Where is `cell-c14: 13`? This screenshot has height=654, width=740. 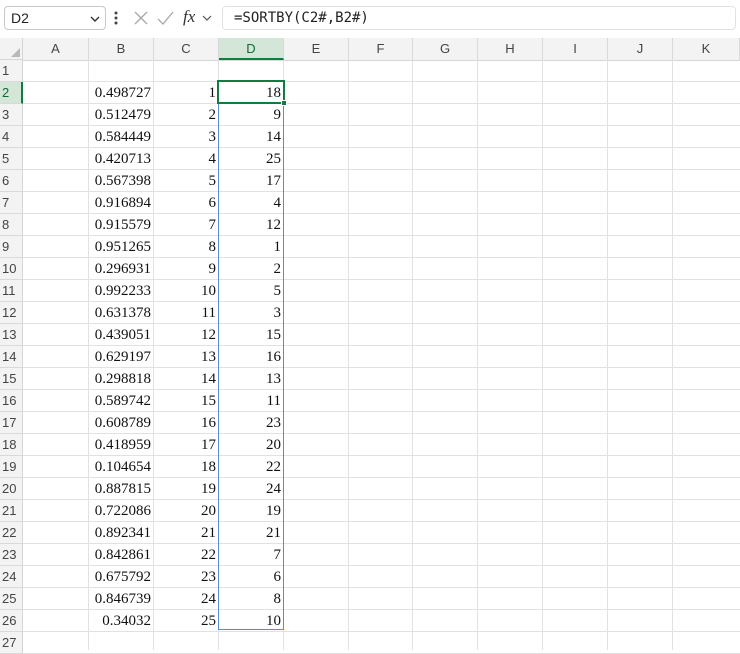 cell-c14: 13 is located at coordinates (186, 357).